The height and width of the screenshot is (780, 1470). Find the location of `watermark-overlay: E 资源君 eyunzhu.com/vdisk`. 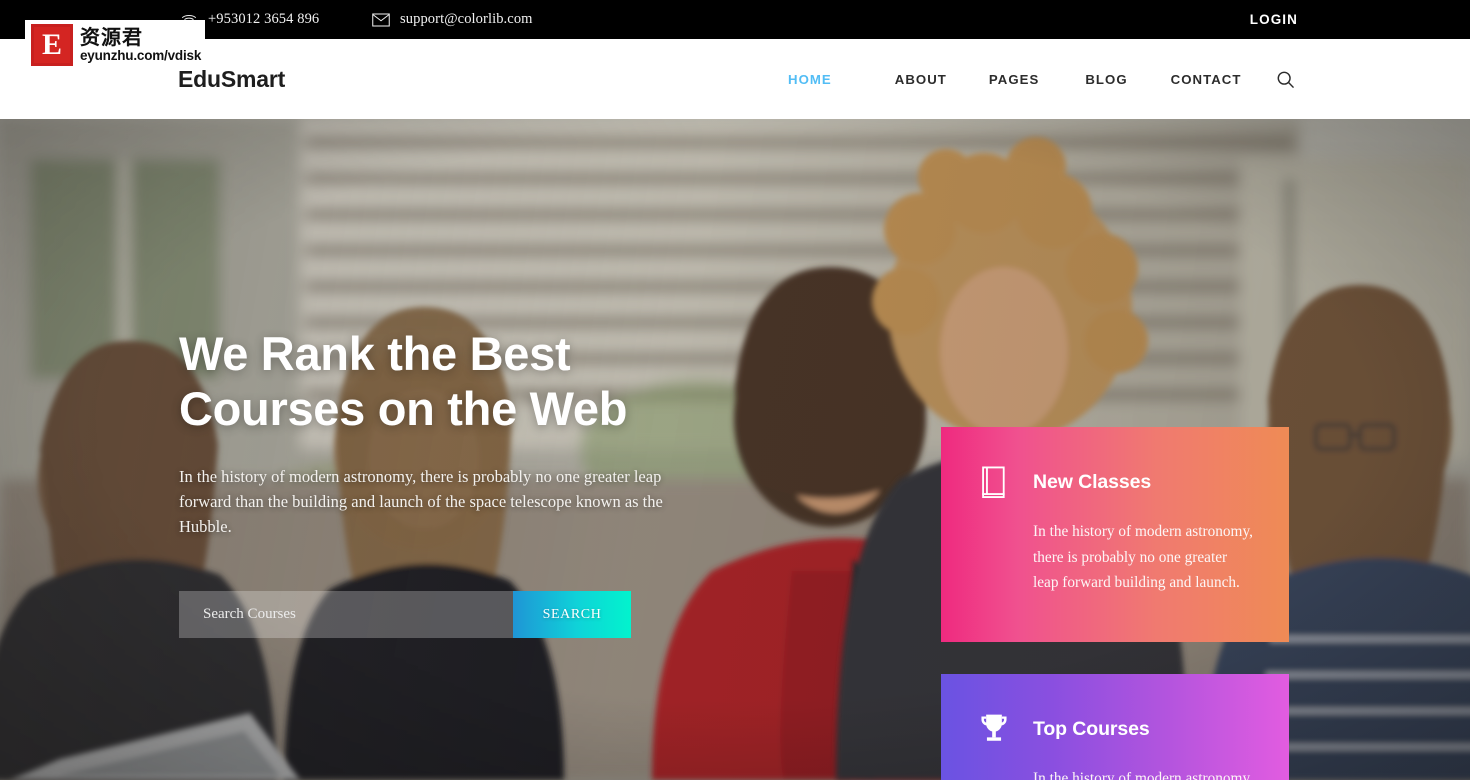

watermark-overlay: E 资源君 eyunzhu.com/vdisk is located at coordinates (115, 45).